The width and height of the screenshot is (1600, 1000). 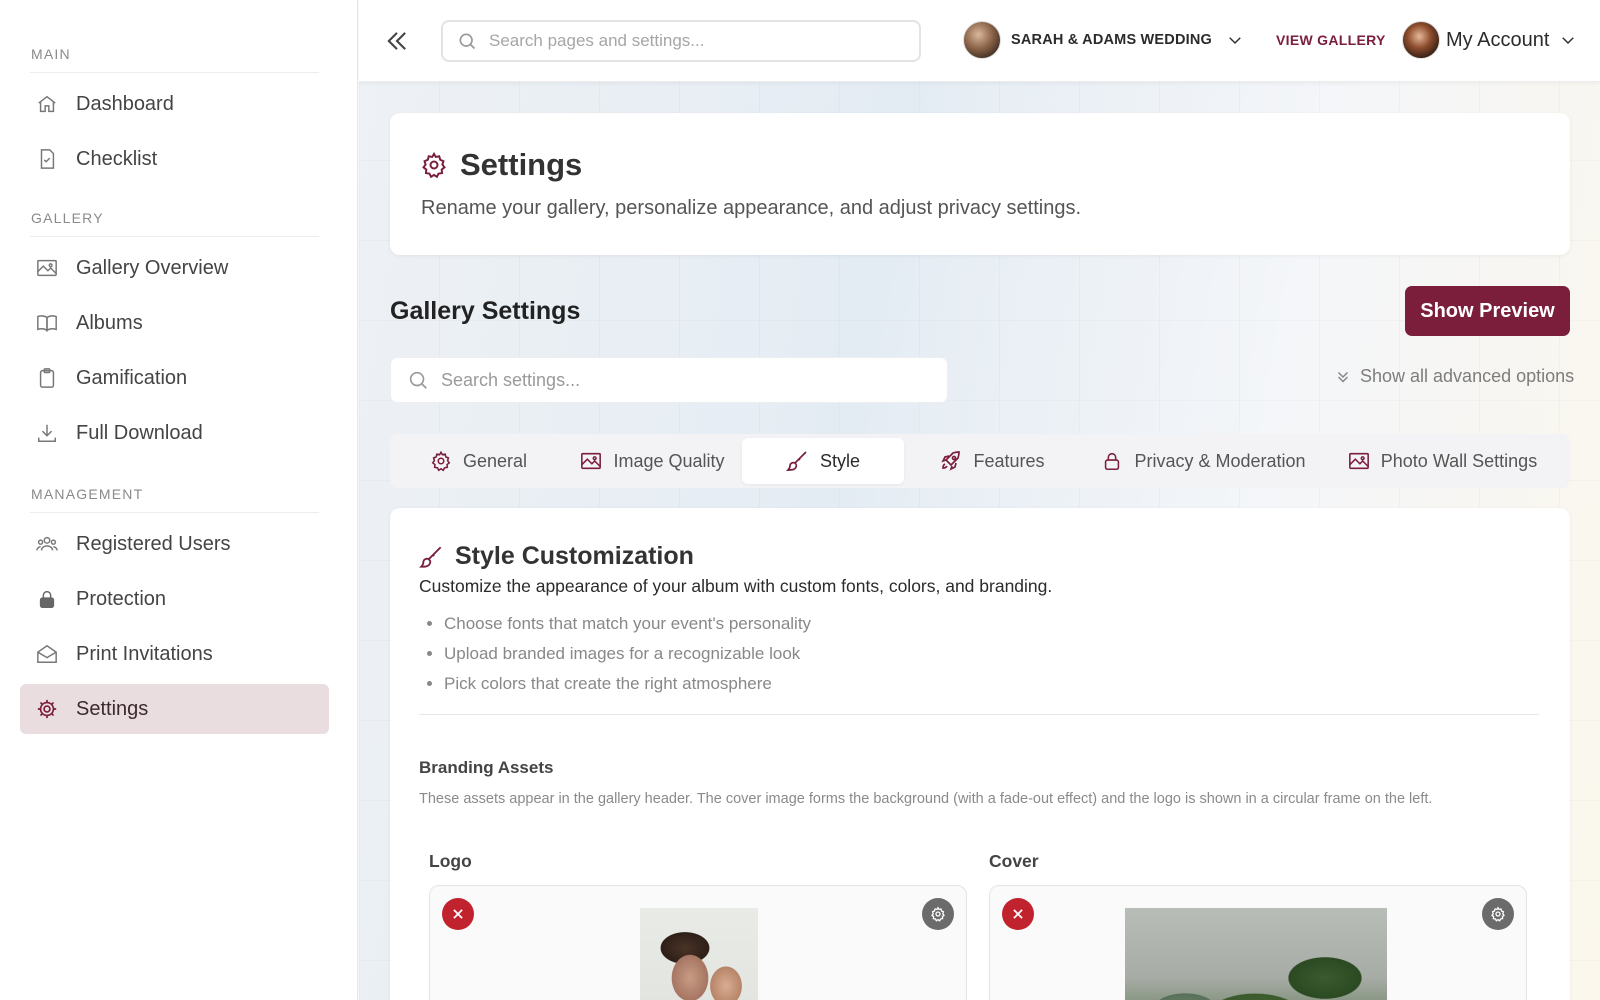 I want to click on remove-logo-button, so click(x=458, y=914).